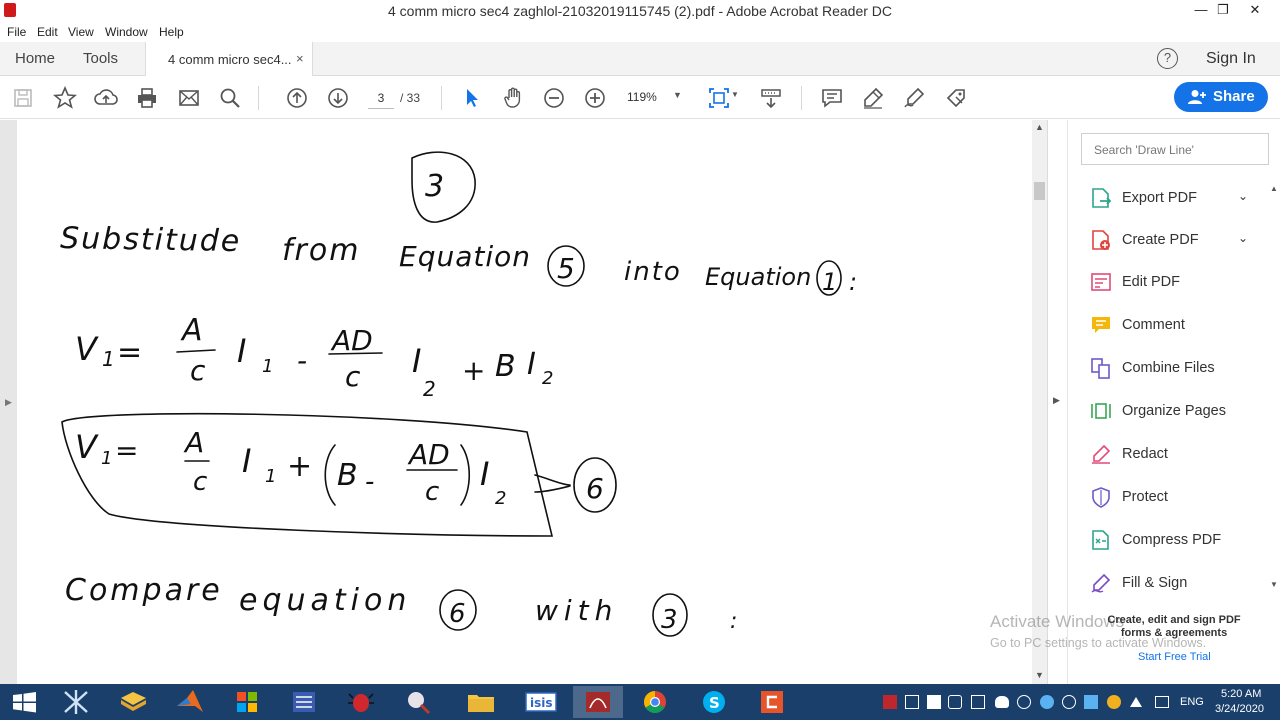 This screenshot has width=1280, height=723. What do you see at coordinates (1167, 58) in the screenshot?
I see `help-icon: ?` at bounding box center [1167, 58].